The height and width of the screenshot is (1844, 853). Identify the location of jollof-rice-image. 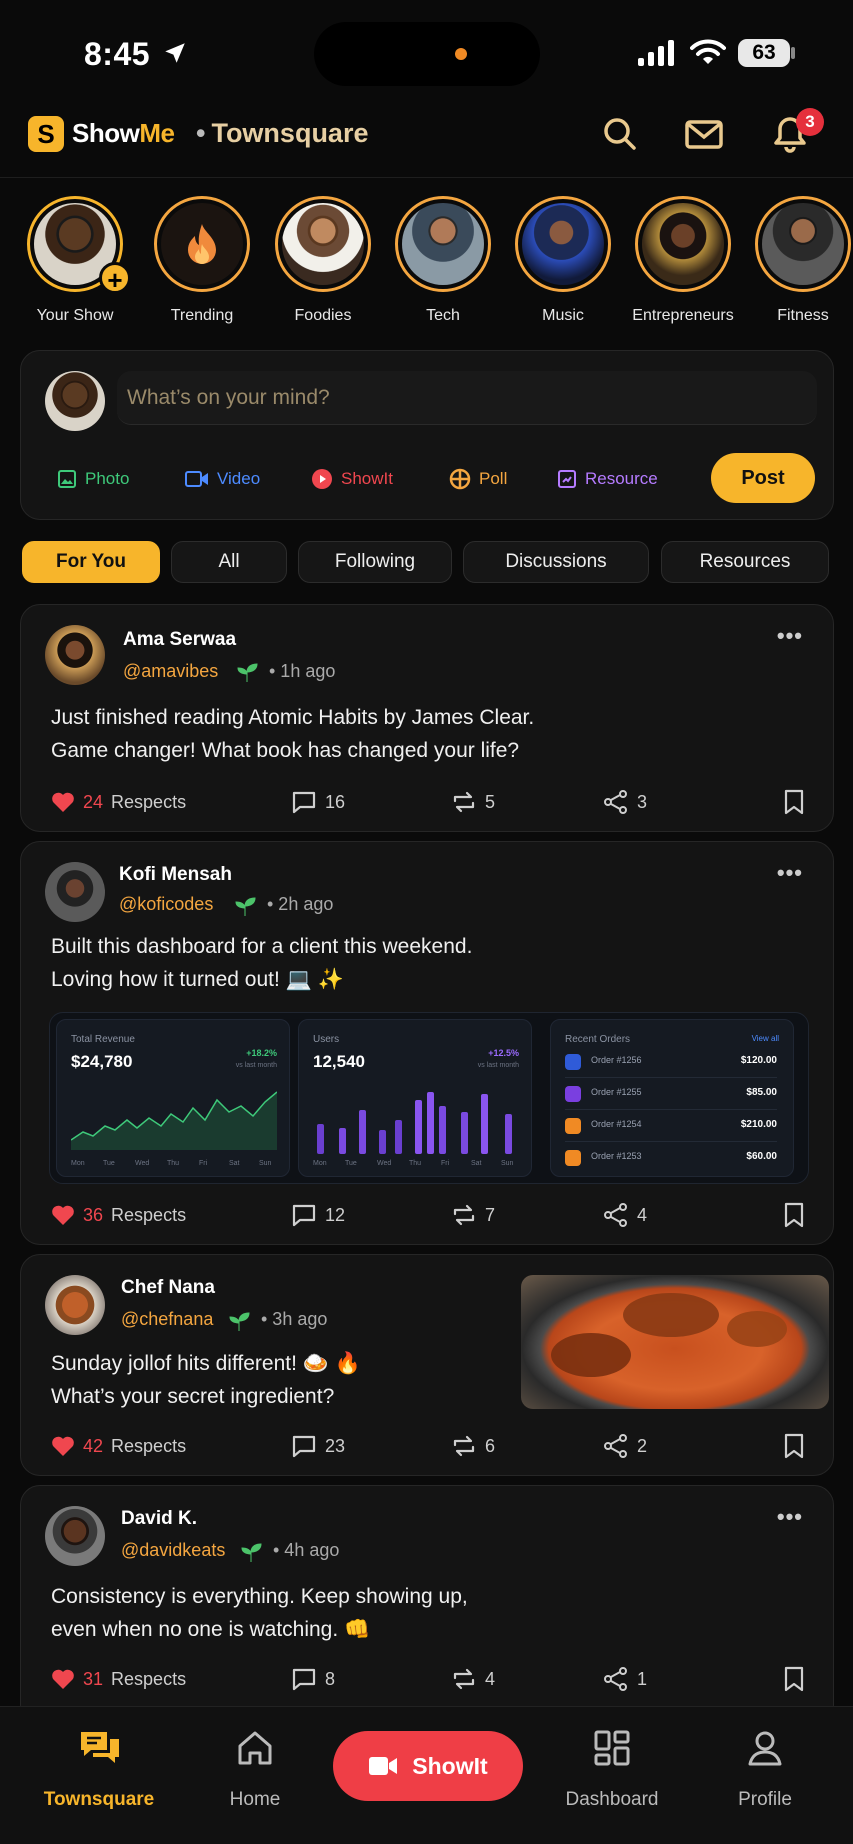
(675, 1342).